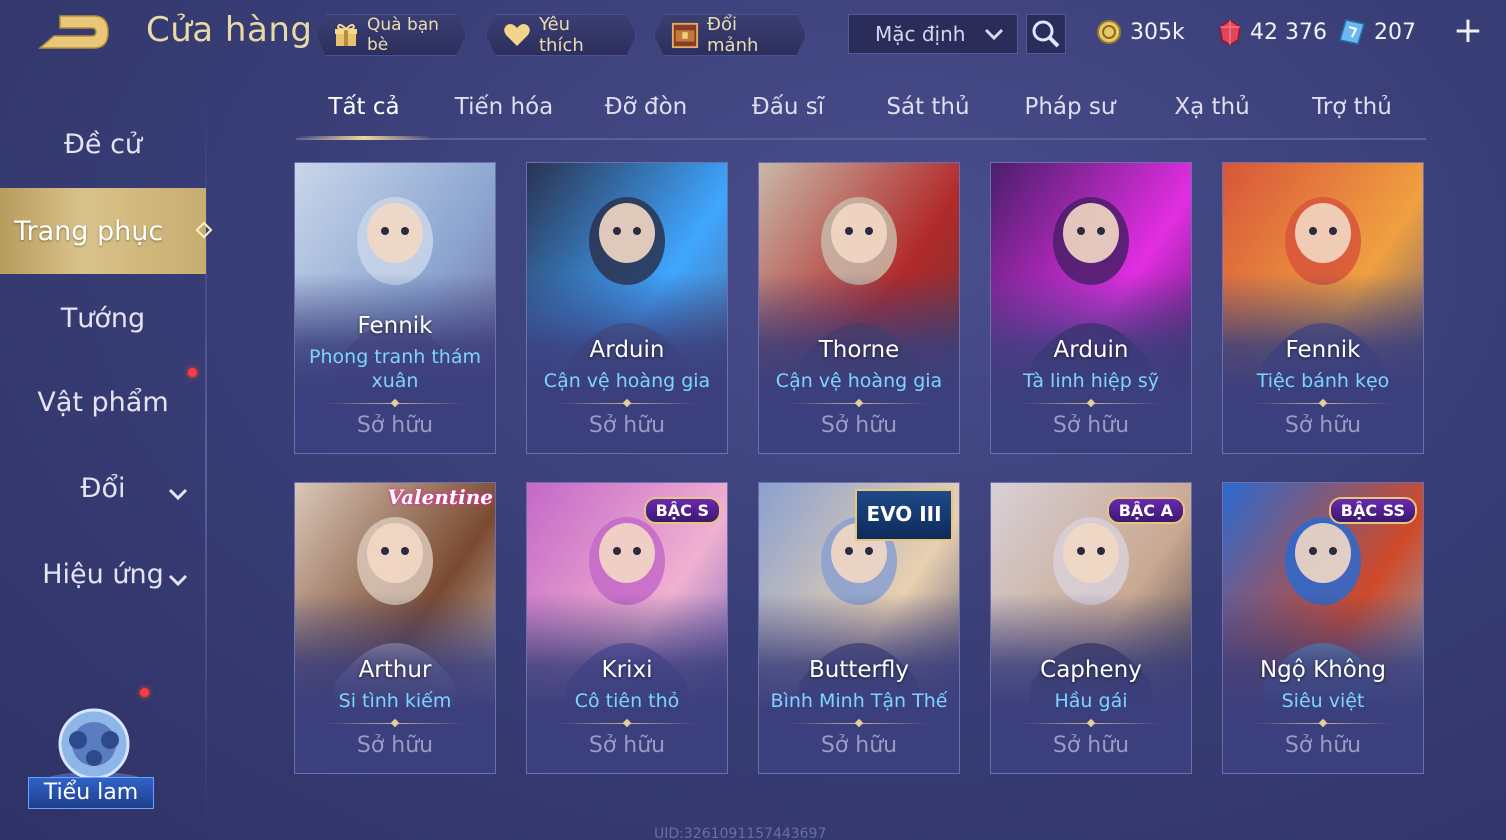 This screenshot has height=840, width=1506. I want to click on sidebar-item-label: Đổi, so click(103, 488).